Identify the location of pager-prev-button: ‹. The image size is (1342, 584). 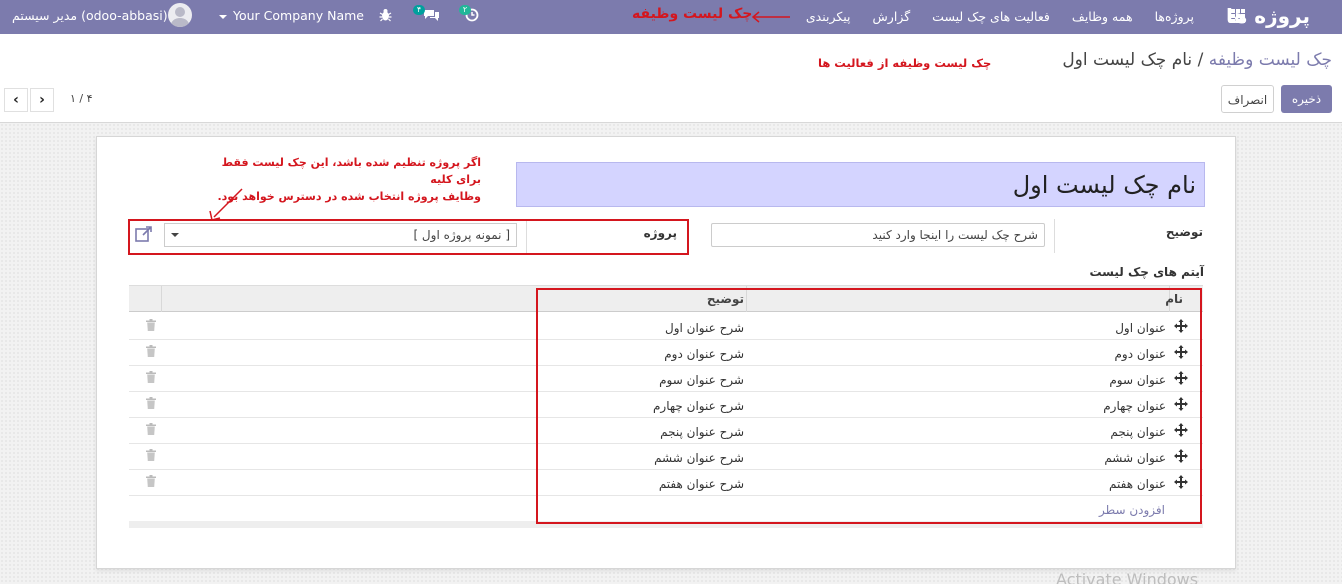
(16, 100).